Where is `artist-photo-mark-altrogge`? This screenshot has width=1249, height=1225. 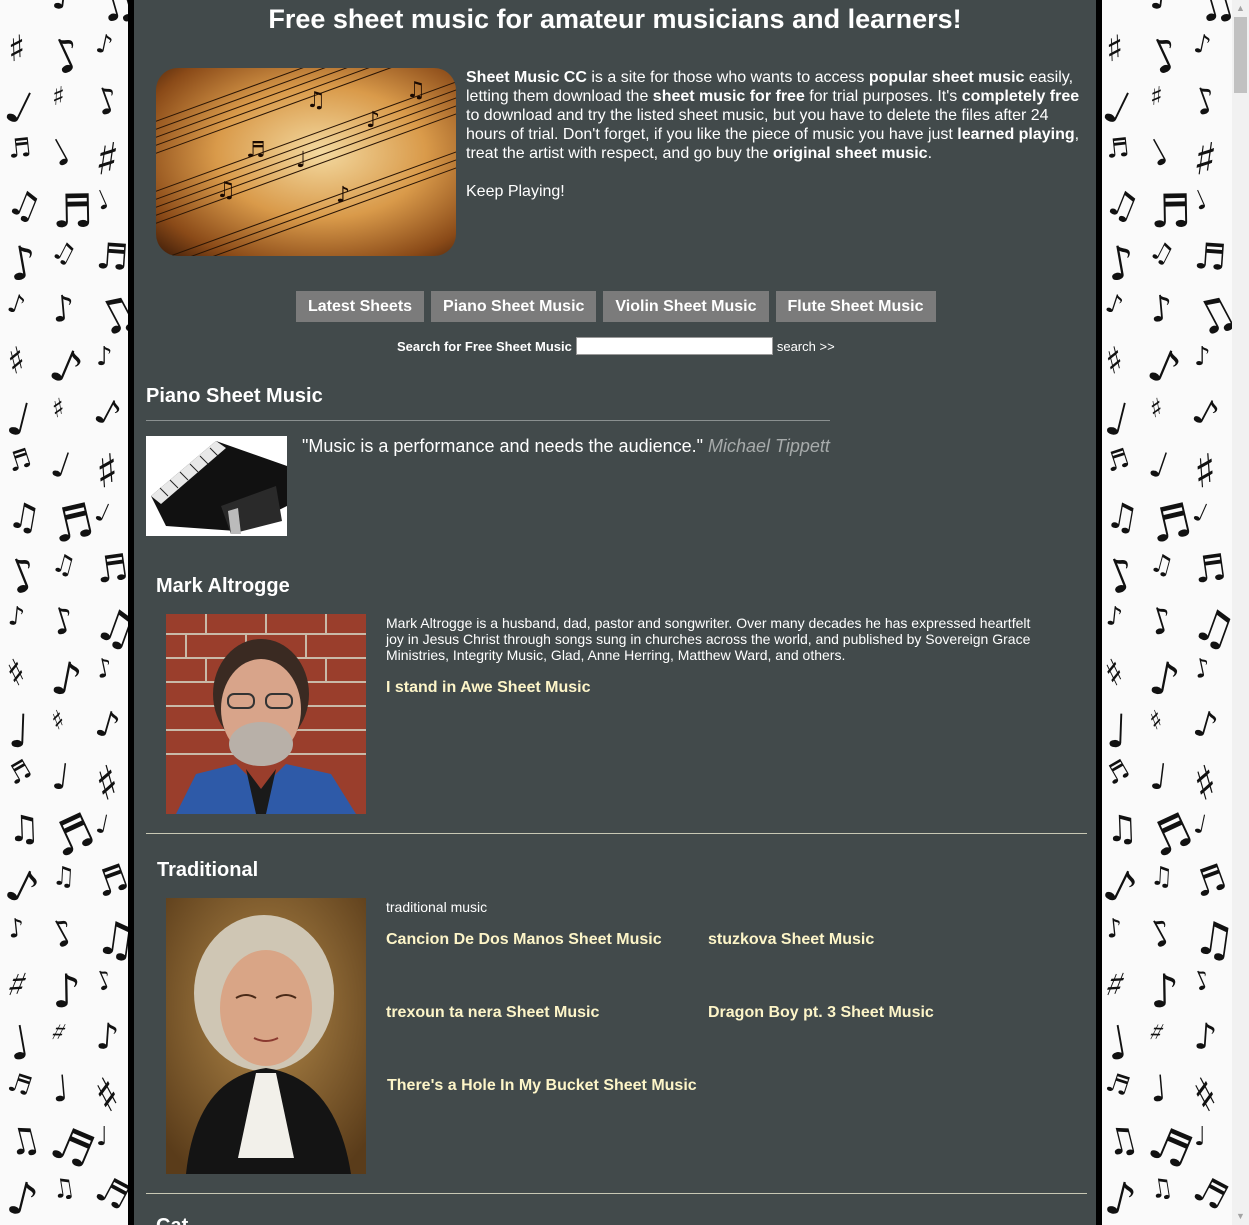
artist-photo-mark-altrogge is located at coordinates (266, 714).